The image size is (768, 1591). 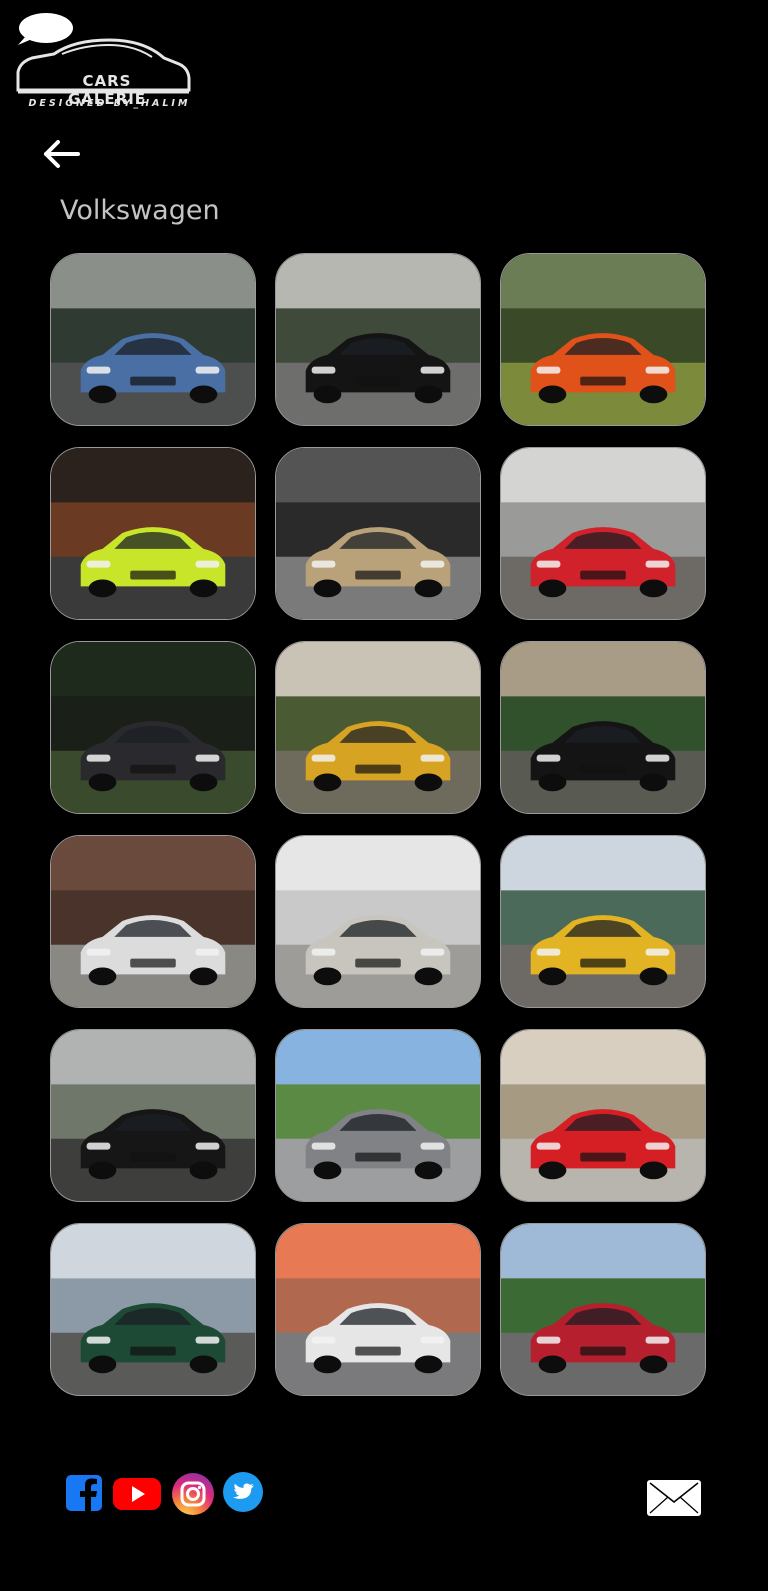 I want to click on twitter-icon, so click(x=243, y=1492).